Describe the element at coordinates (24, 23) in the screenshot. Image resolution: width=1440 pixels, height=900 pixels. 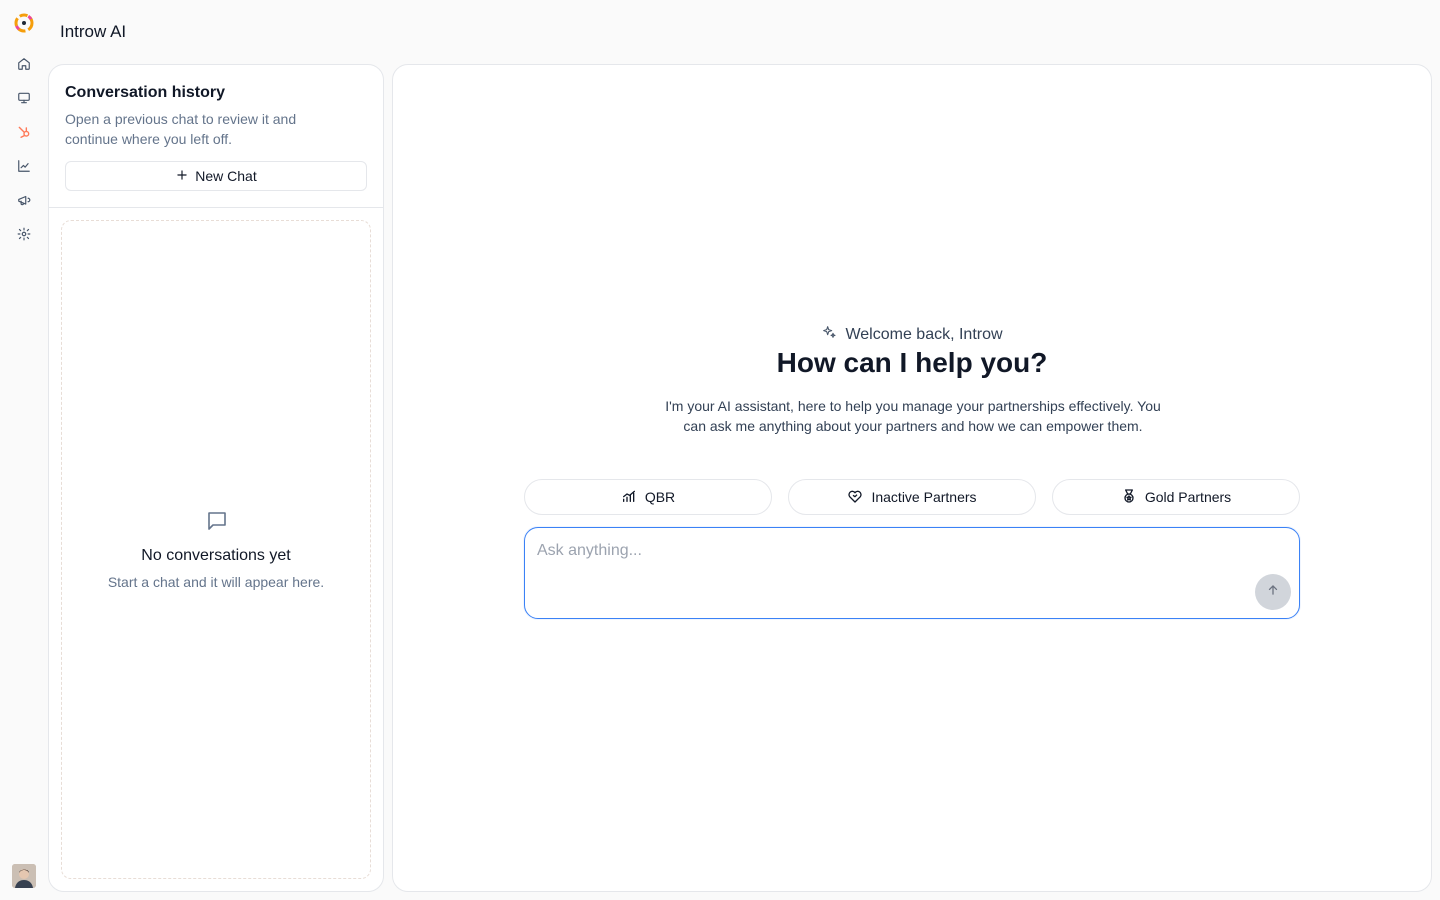
I see `app-logo` at that location.